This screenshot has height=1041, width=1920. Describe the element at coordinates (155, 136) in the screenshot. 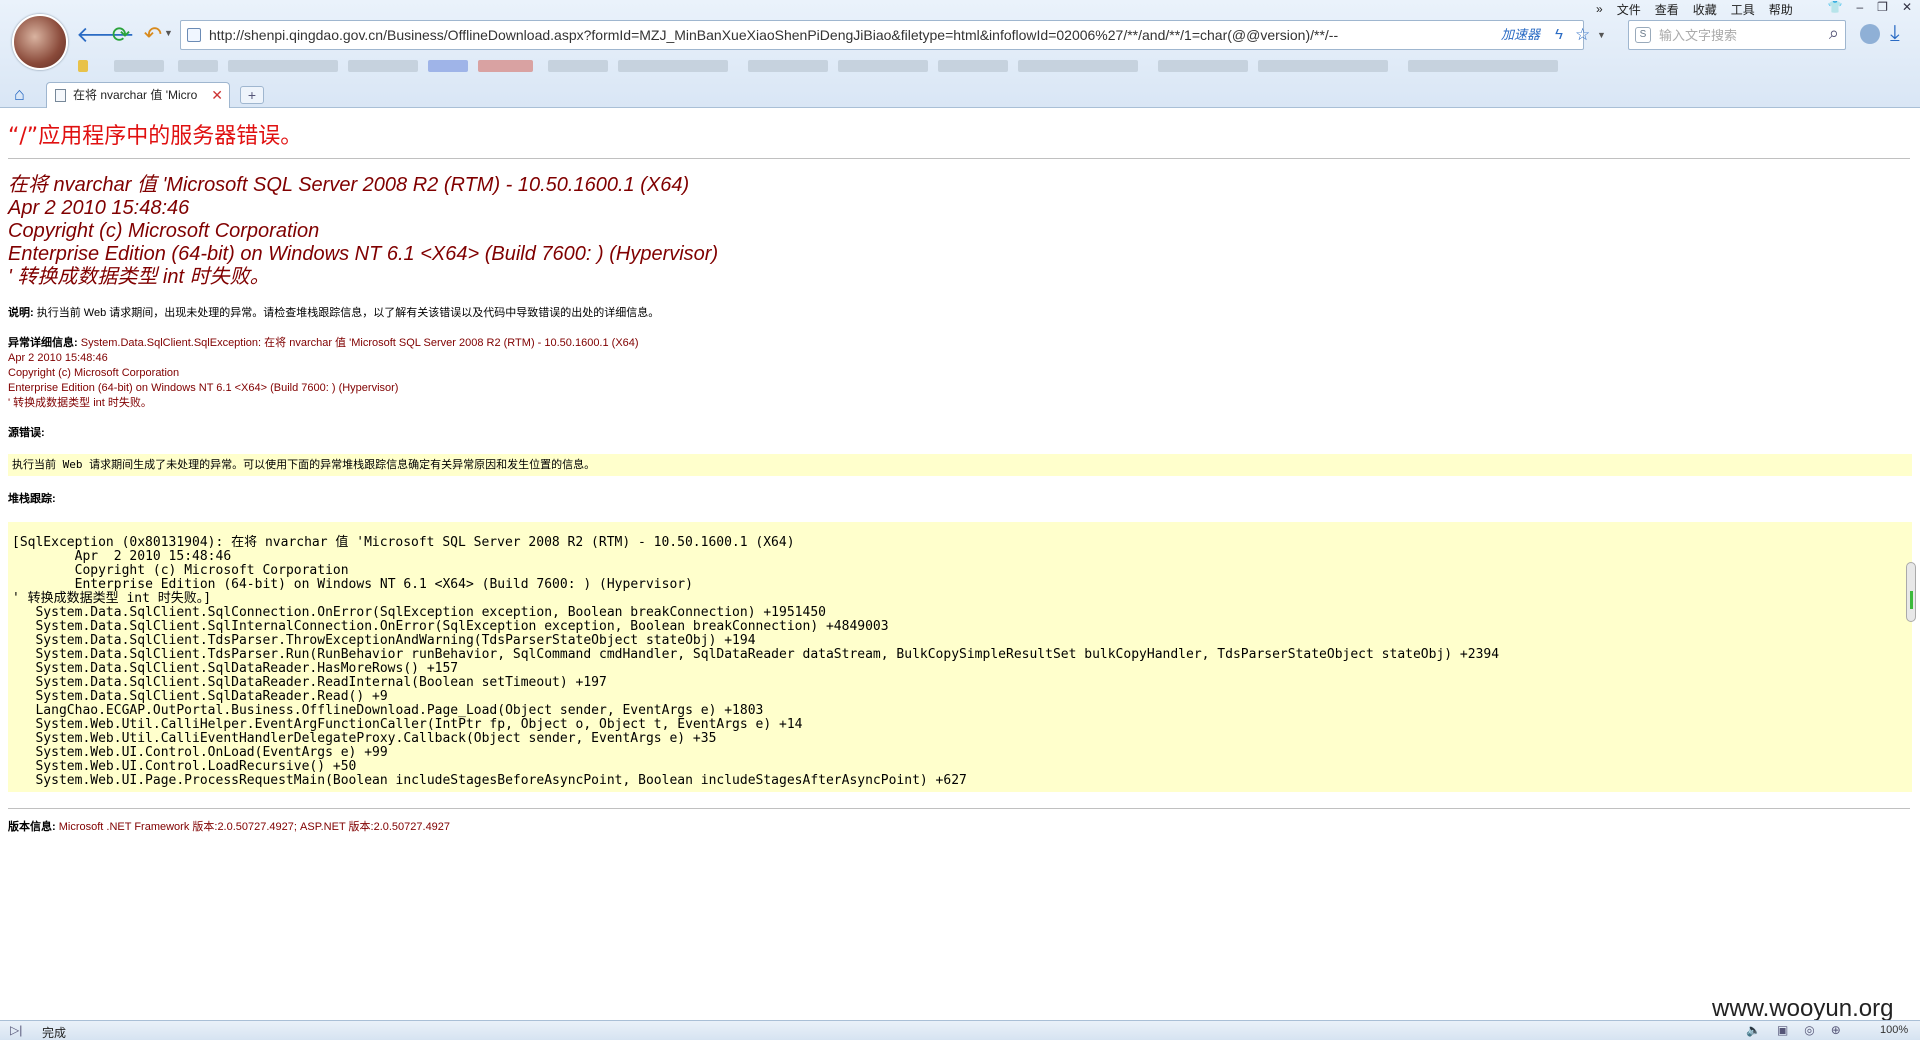

I see `page-title: “/”应用程序中的服务器错误。` at that location.